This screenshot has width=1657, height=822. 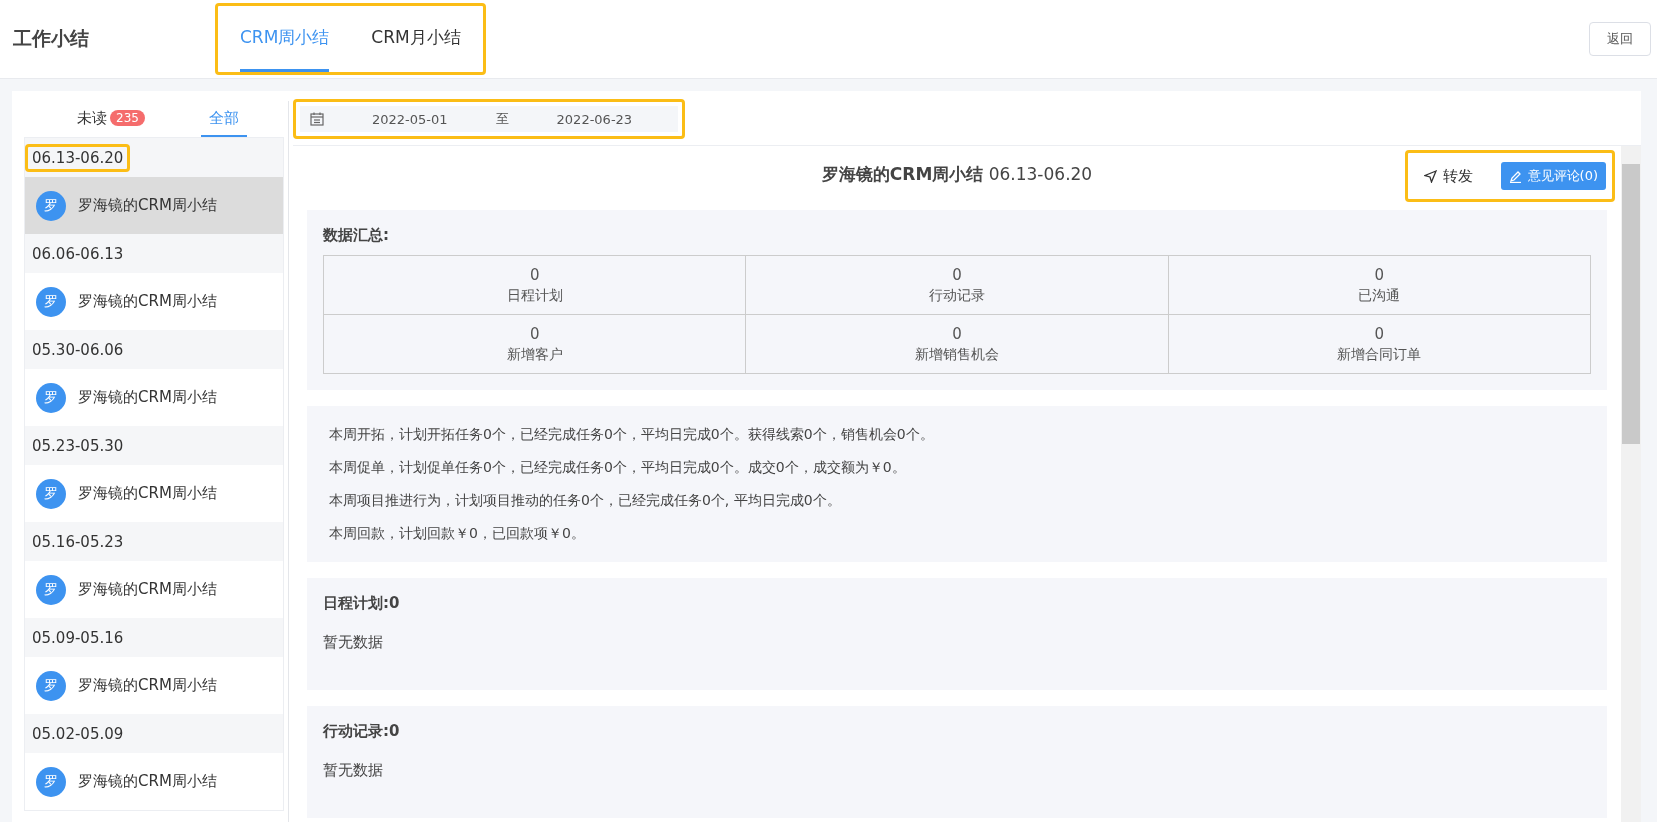 I want to click on period-label: 05.23-05.30, so click(x=78, y=446).